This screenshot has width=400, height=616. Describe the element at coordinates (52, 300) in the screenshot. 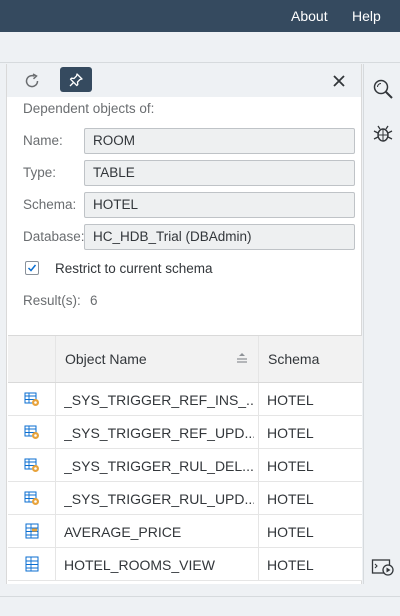

I see `results-label: Result(s):` at that location.